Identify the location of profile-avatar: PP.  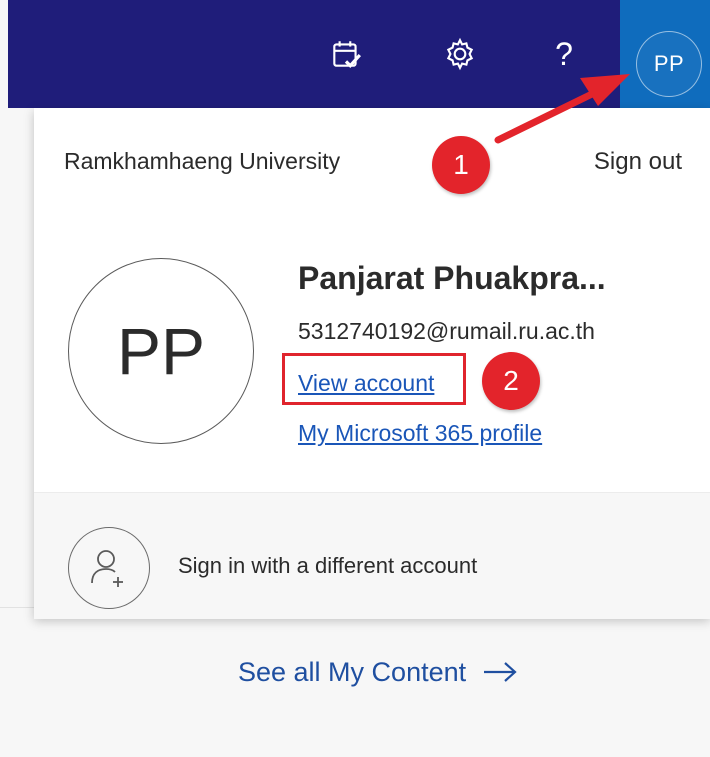
(161, 351).